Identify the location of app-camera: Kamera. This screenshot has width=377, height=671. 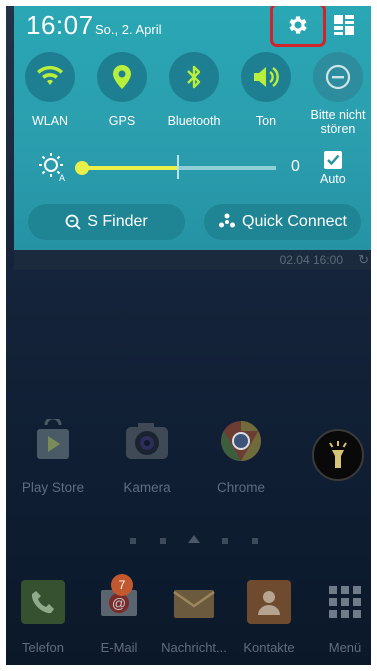
(147, 456).